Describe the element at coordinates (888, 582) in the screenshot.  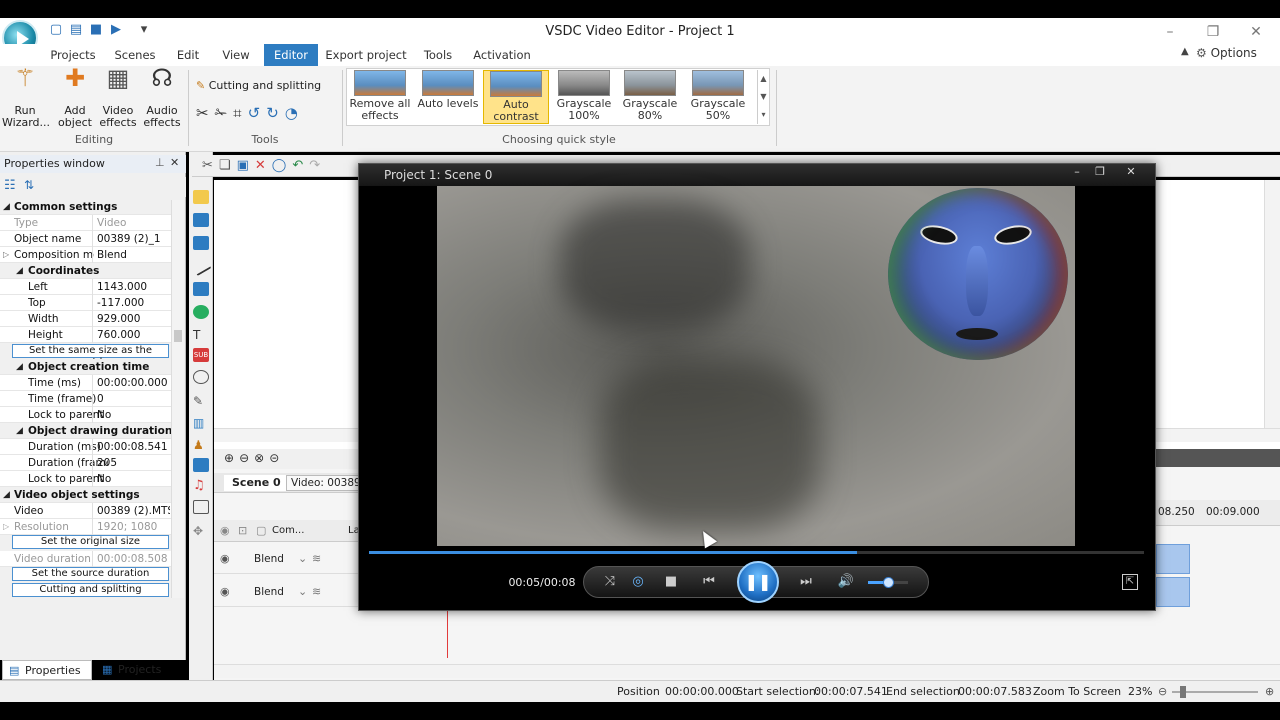
I see `volume-knob` at that location.